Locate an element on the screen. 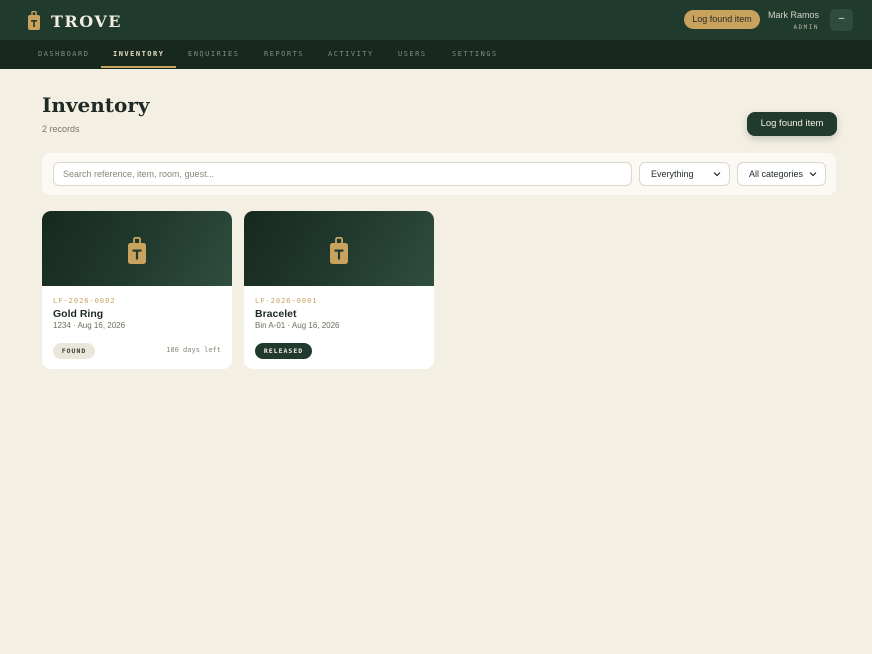  user-name: Mark Ramos is located at coordinates (793, 15).